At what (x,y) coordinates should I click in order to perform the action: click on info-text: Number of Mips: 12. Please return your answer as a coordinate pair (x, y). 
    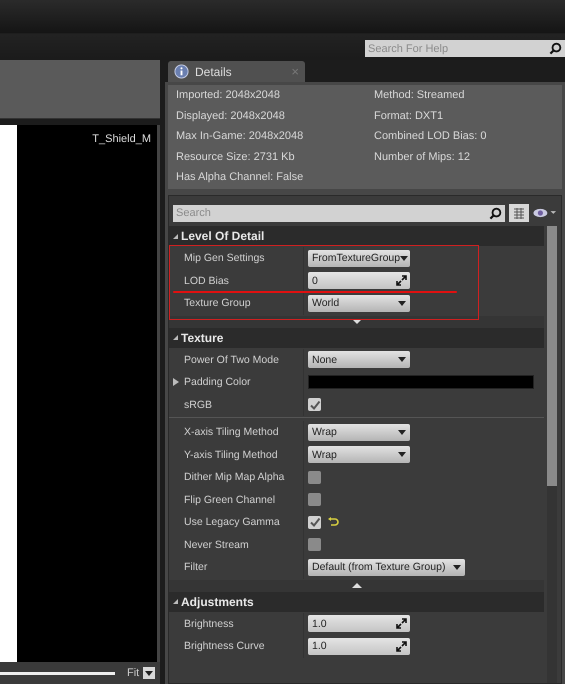
    Looking at the image, I should click on (422, 157).